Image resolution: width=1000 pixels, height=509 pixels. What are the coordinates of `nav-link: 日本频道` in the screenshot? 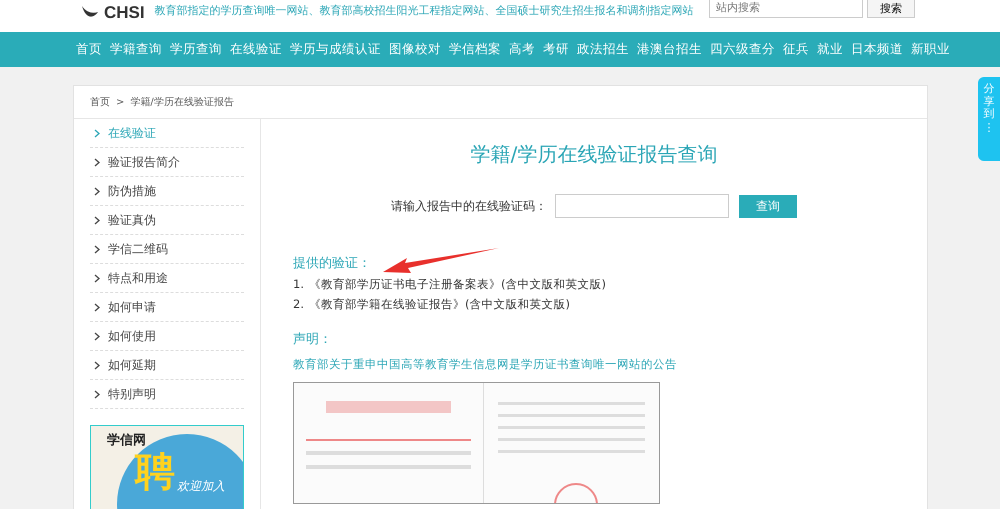 It's located at (877, 49).